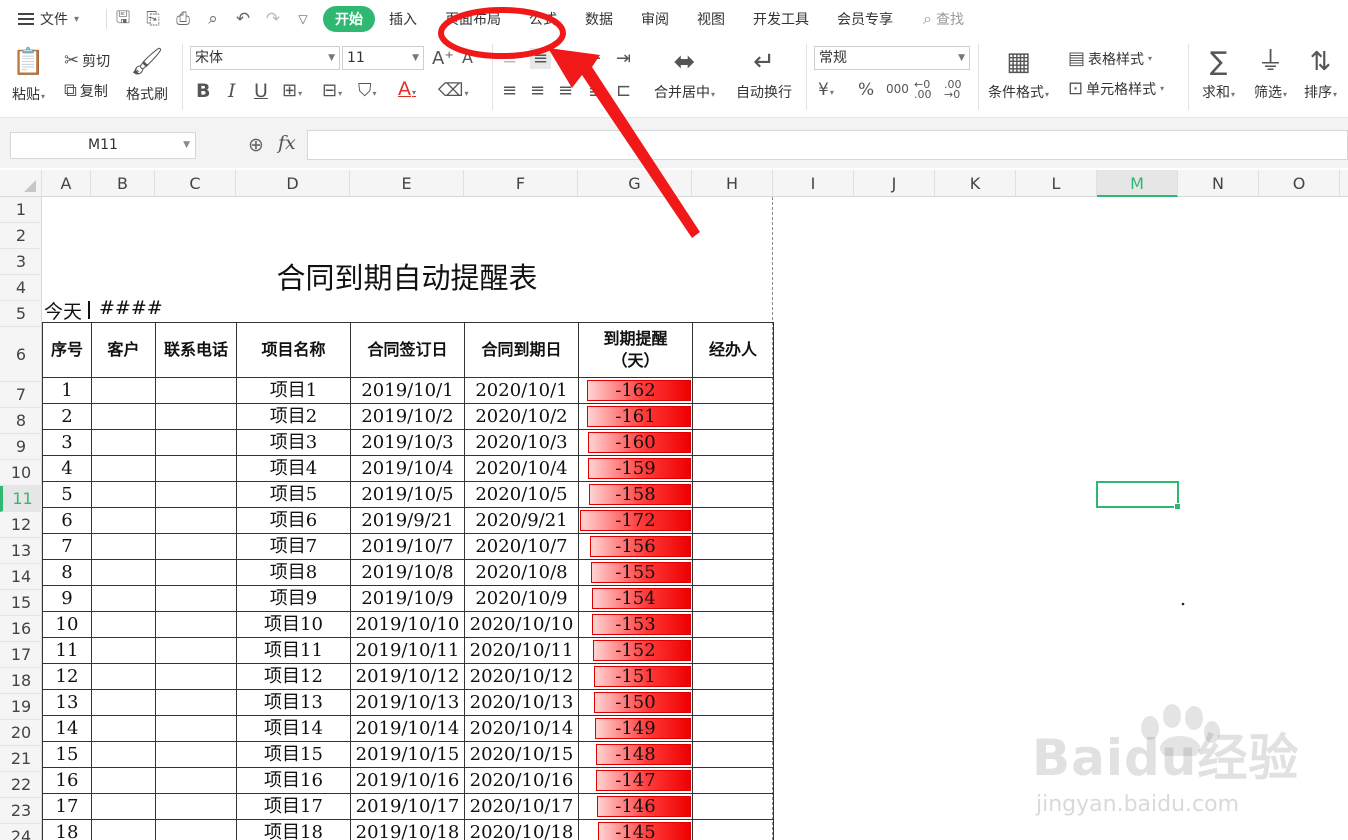 The height and width of the screenshot is (840, 1348). Describe the element at coordinates (67, 390) in the screenshot. I see `cell-no: 1` at that location.